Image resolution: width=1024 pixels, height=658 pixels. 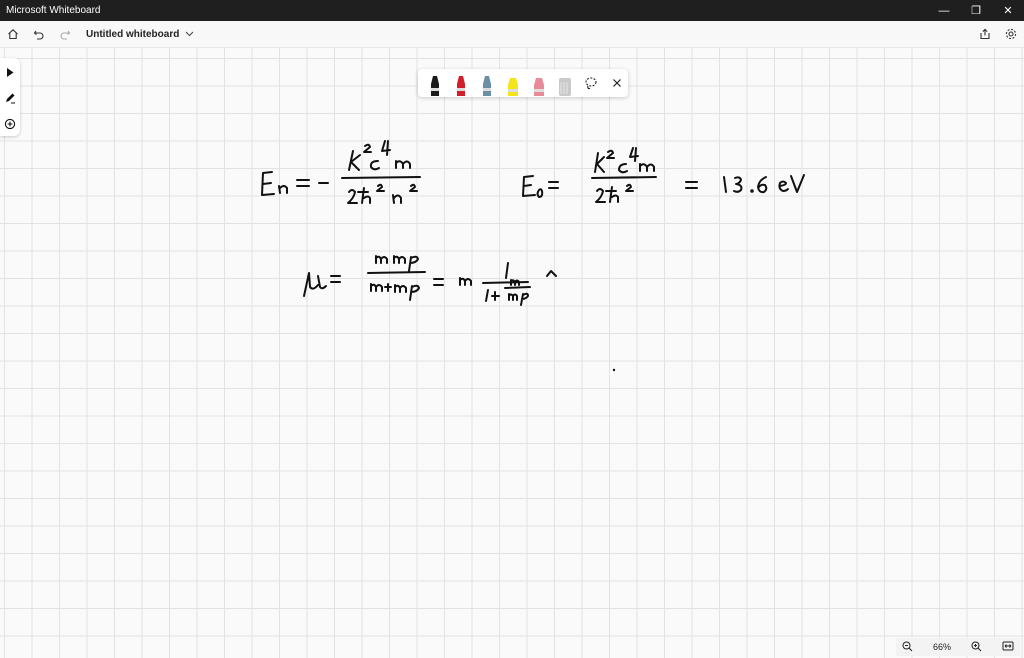 I want to click on blue-pen-icon, so click(x=487, y=86).